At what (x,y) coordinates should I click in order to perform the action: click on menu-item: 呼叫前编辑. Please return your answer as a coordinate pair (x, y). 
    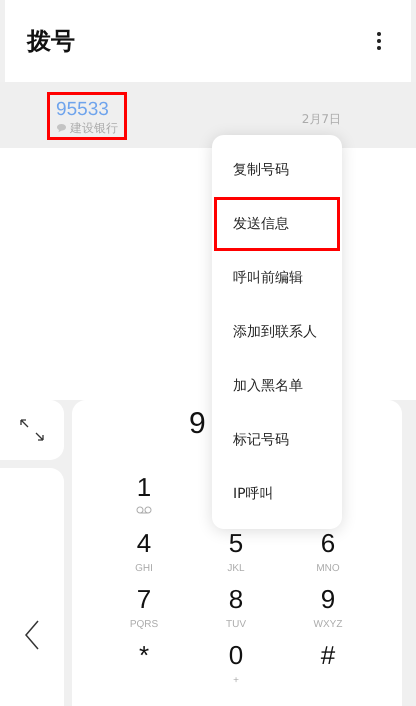
    Looking at the image, I should click on (277, 278).